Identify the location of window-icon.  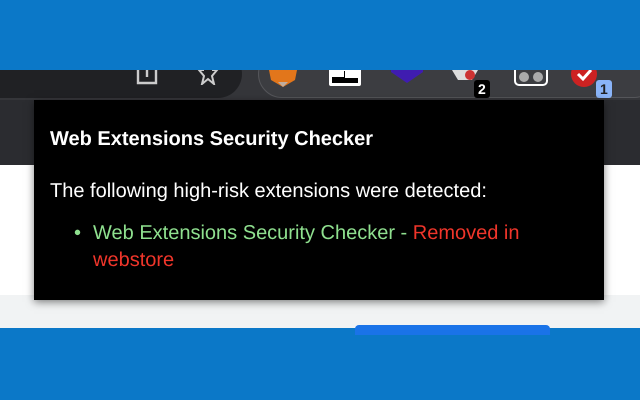
(345, 78).